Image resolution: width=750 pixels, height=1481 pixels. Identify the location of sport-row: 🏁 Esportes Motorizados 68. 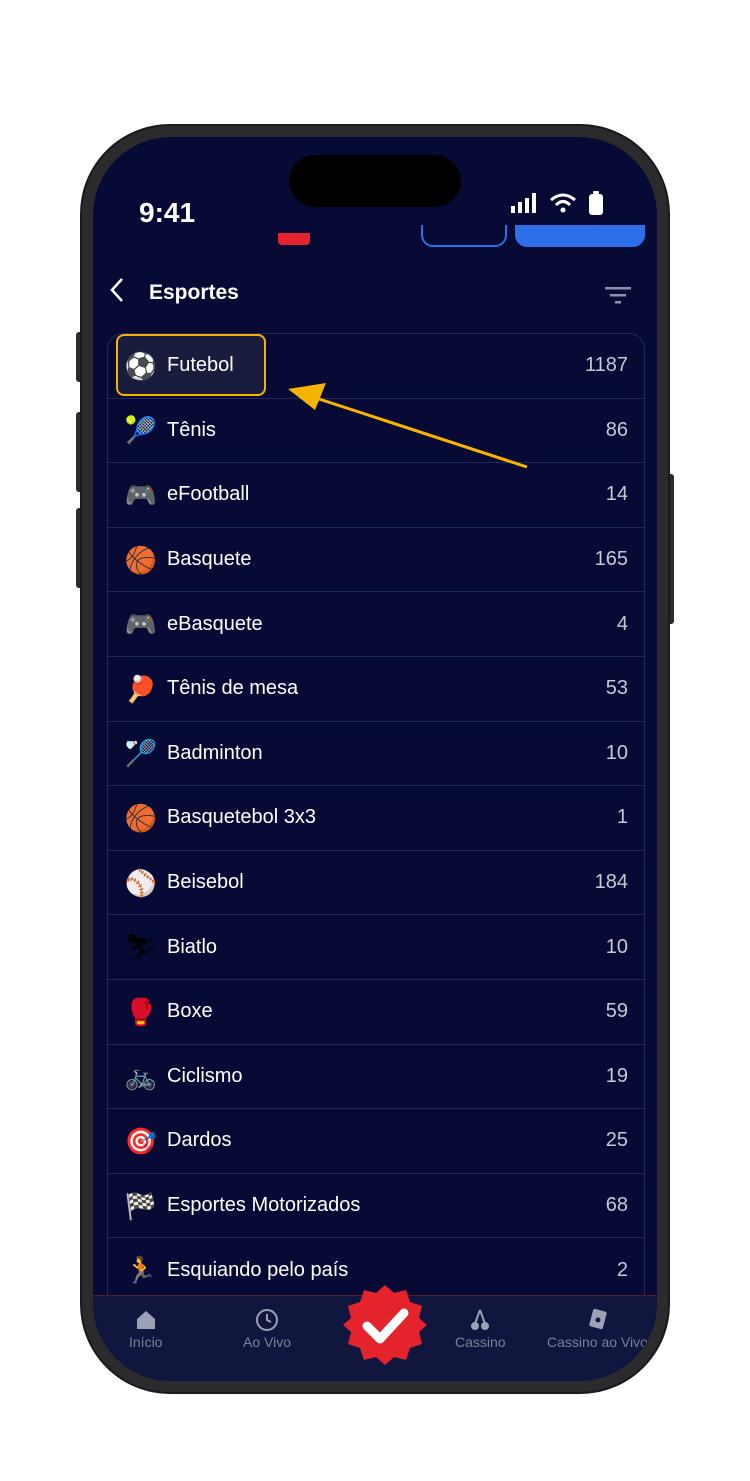
(376, 1206).